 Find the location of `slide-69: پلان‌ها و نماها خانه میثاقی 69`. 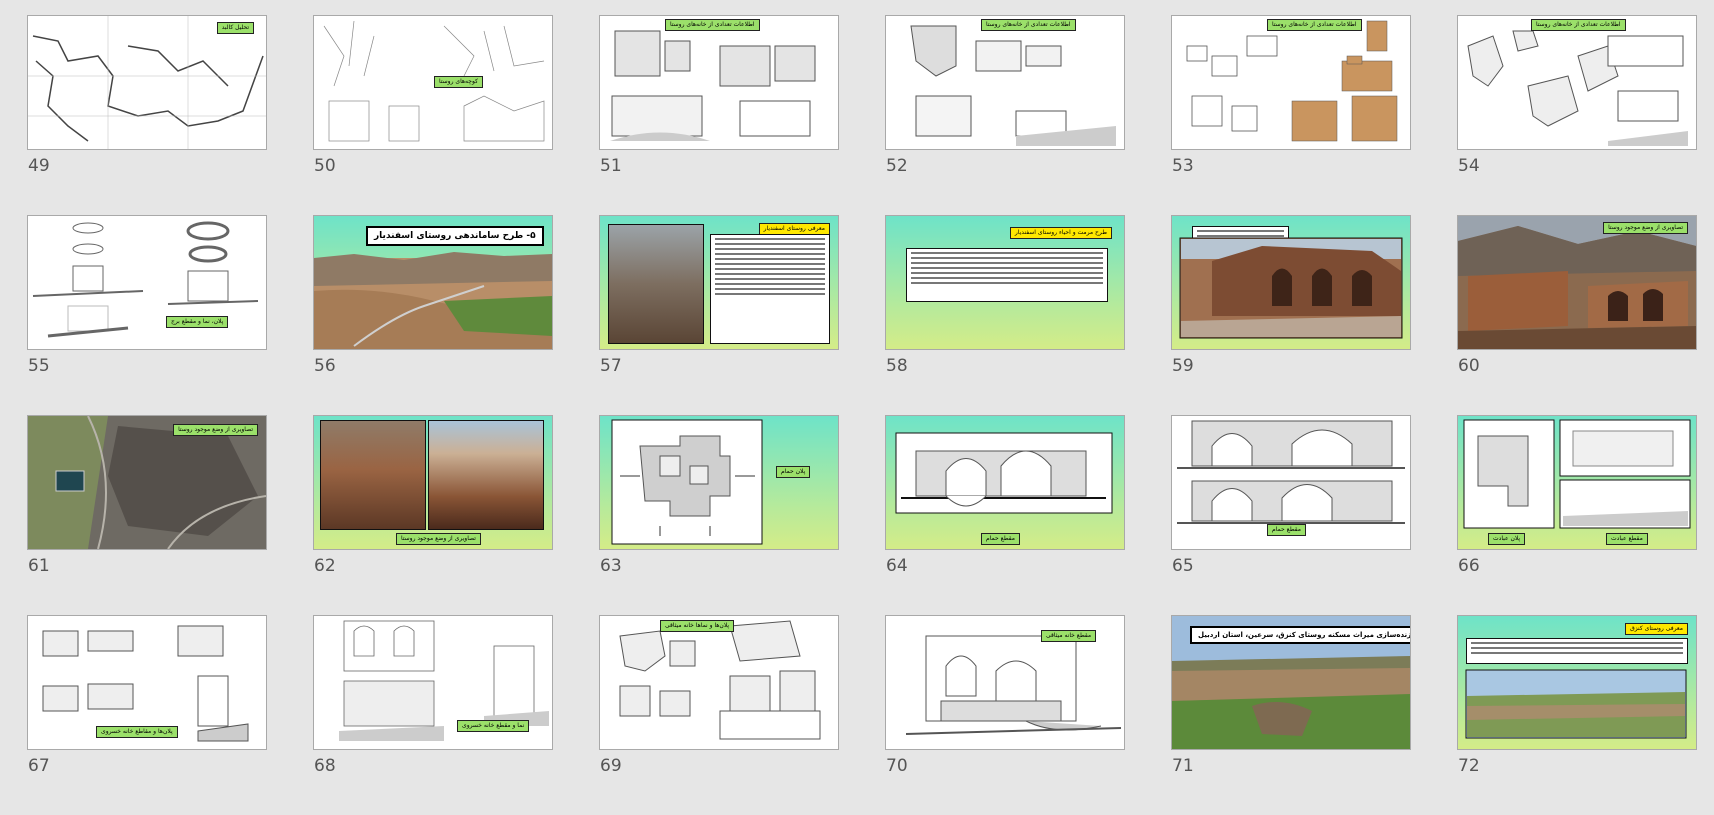

slide-69: پلان‌ها و نماها خانه میثاقی 69 is located at coordinates (719, 715).